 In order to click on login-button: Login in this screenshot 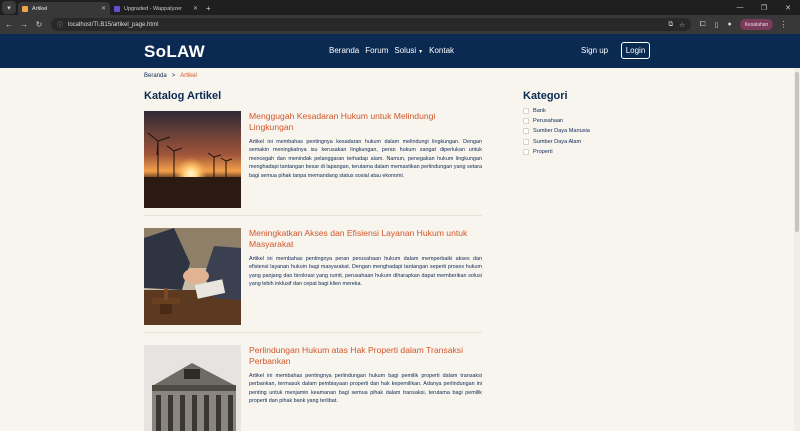, I will do `click(635, 50)`.